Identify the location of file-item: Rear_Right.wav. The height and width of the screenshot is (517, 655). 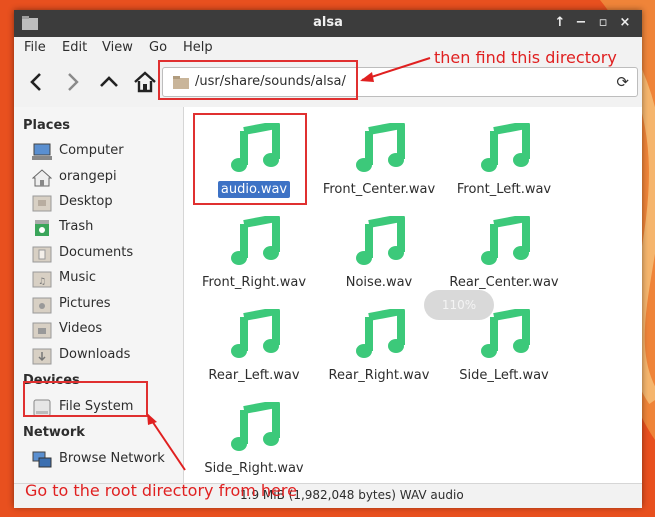
(379, 347).